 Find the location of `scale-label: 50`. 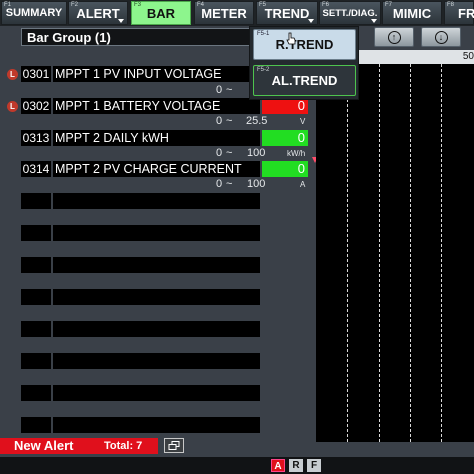

scale-label: 50 is located at coordinates (468, 56).